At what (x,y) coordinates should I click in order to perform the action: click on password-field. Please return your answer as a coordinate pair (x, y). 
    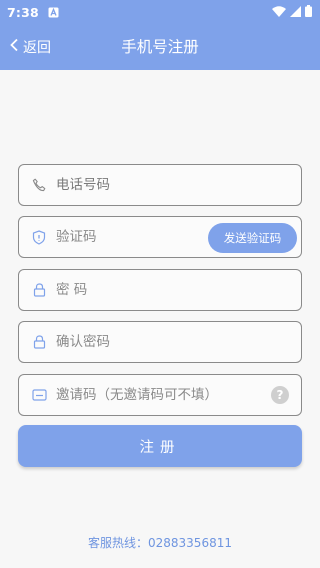
    Looking at the image, I should click on (160, 290).